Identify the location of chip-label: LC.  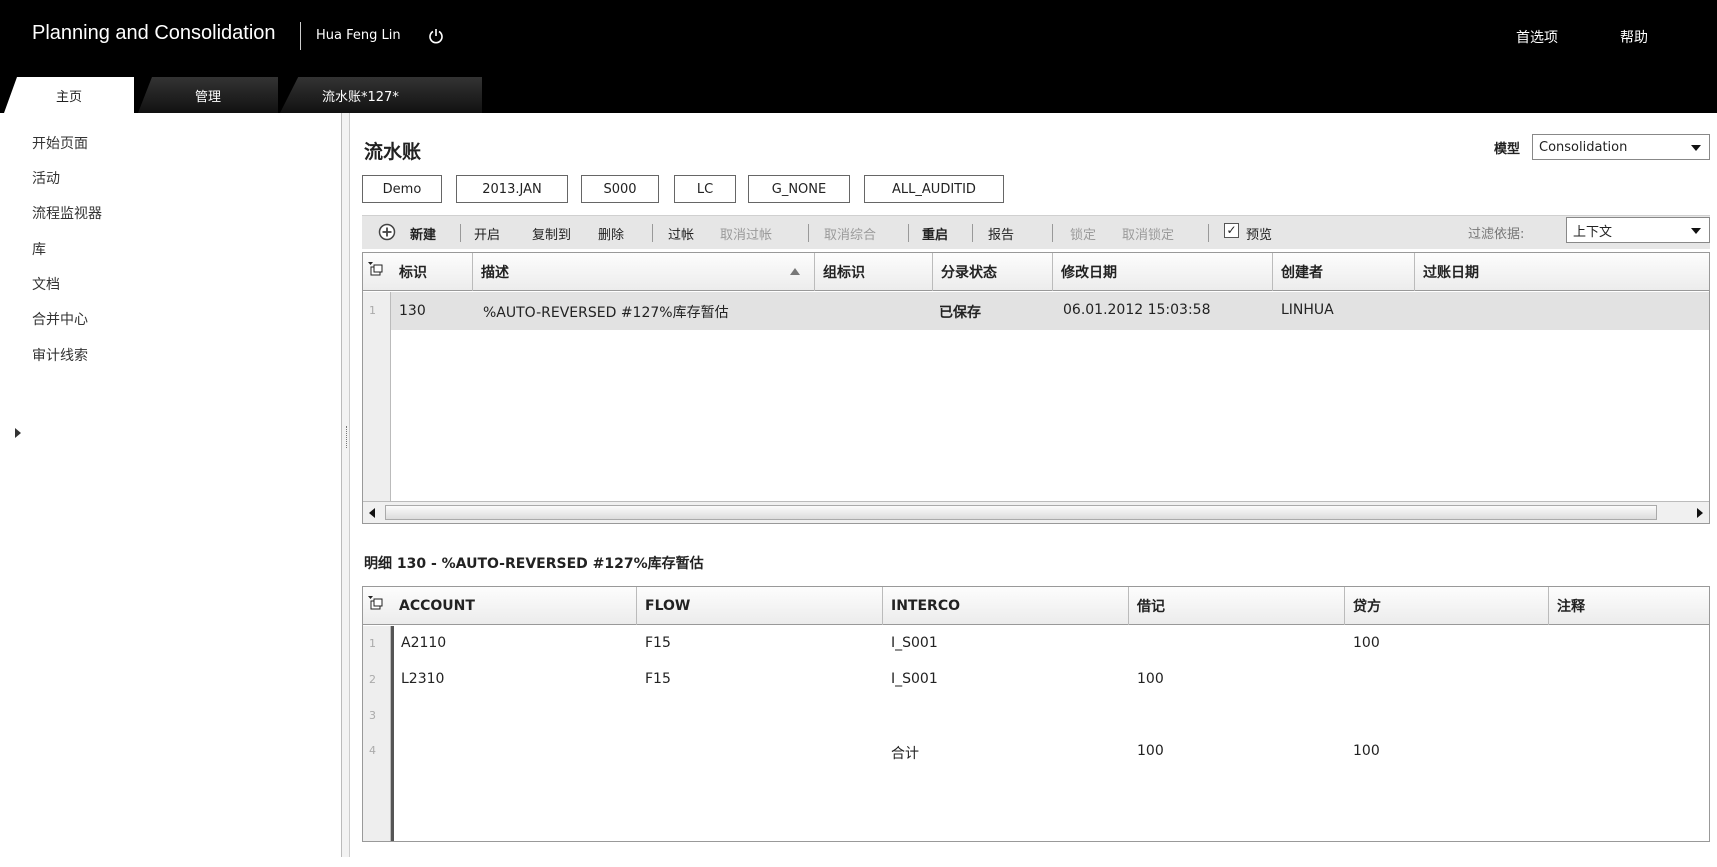
(705, 189).